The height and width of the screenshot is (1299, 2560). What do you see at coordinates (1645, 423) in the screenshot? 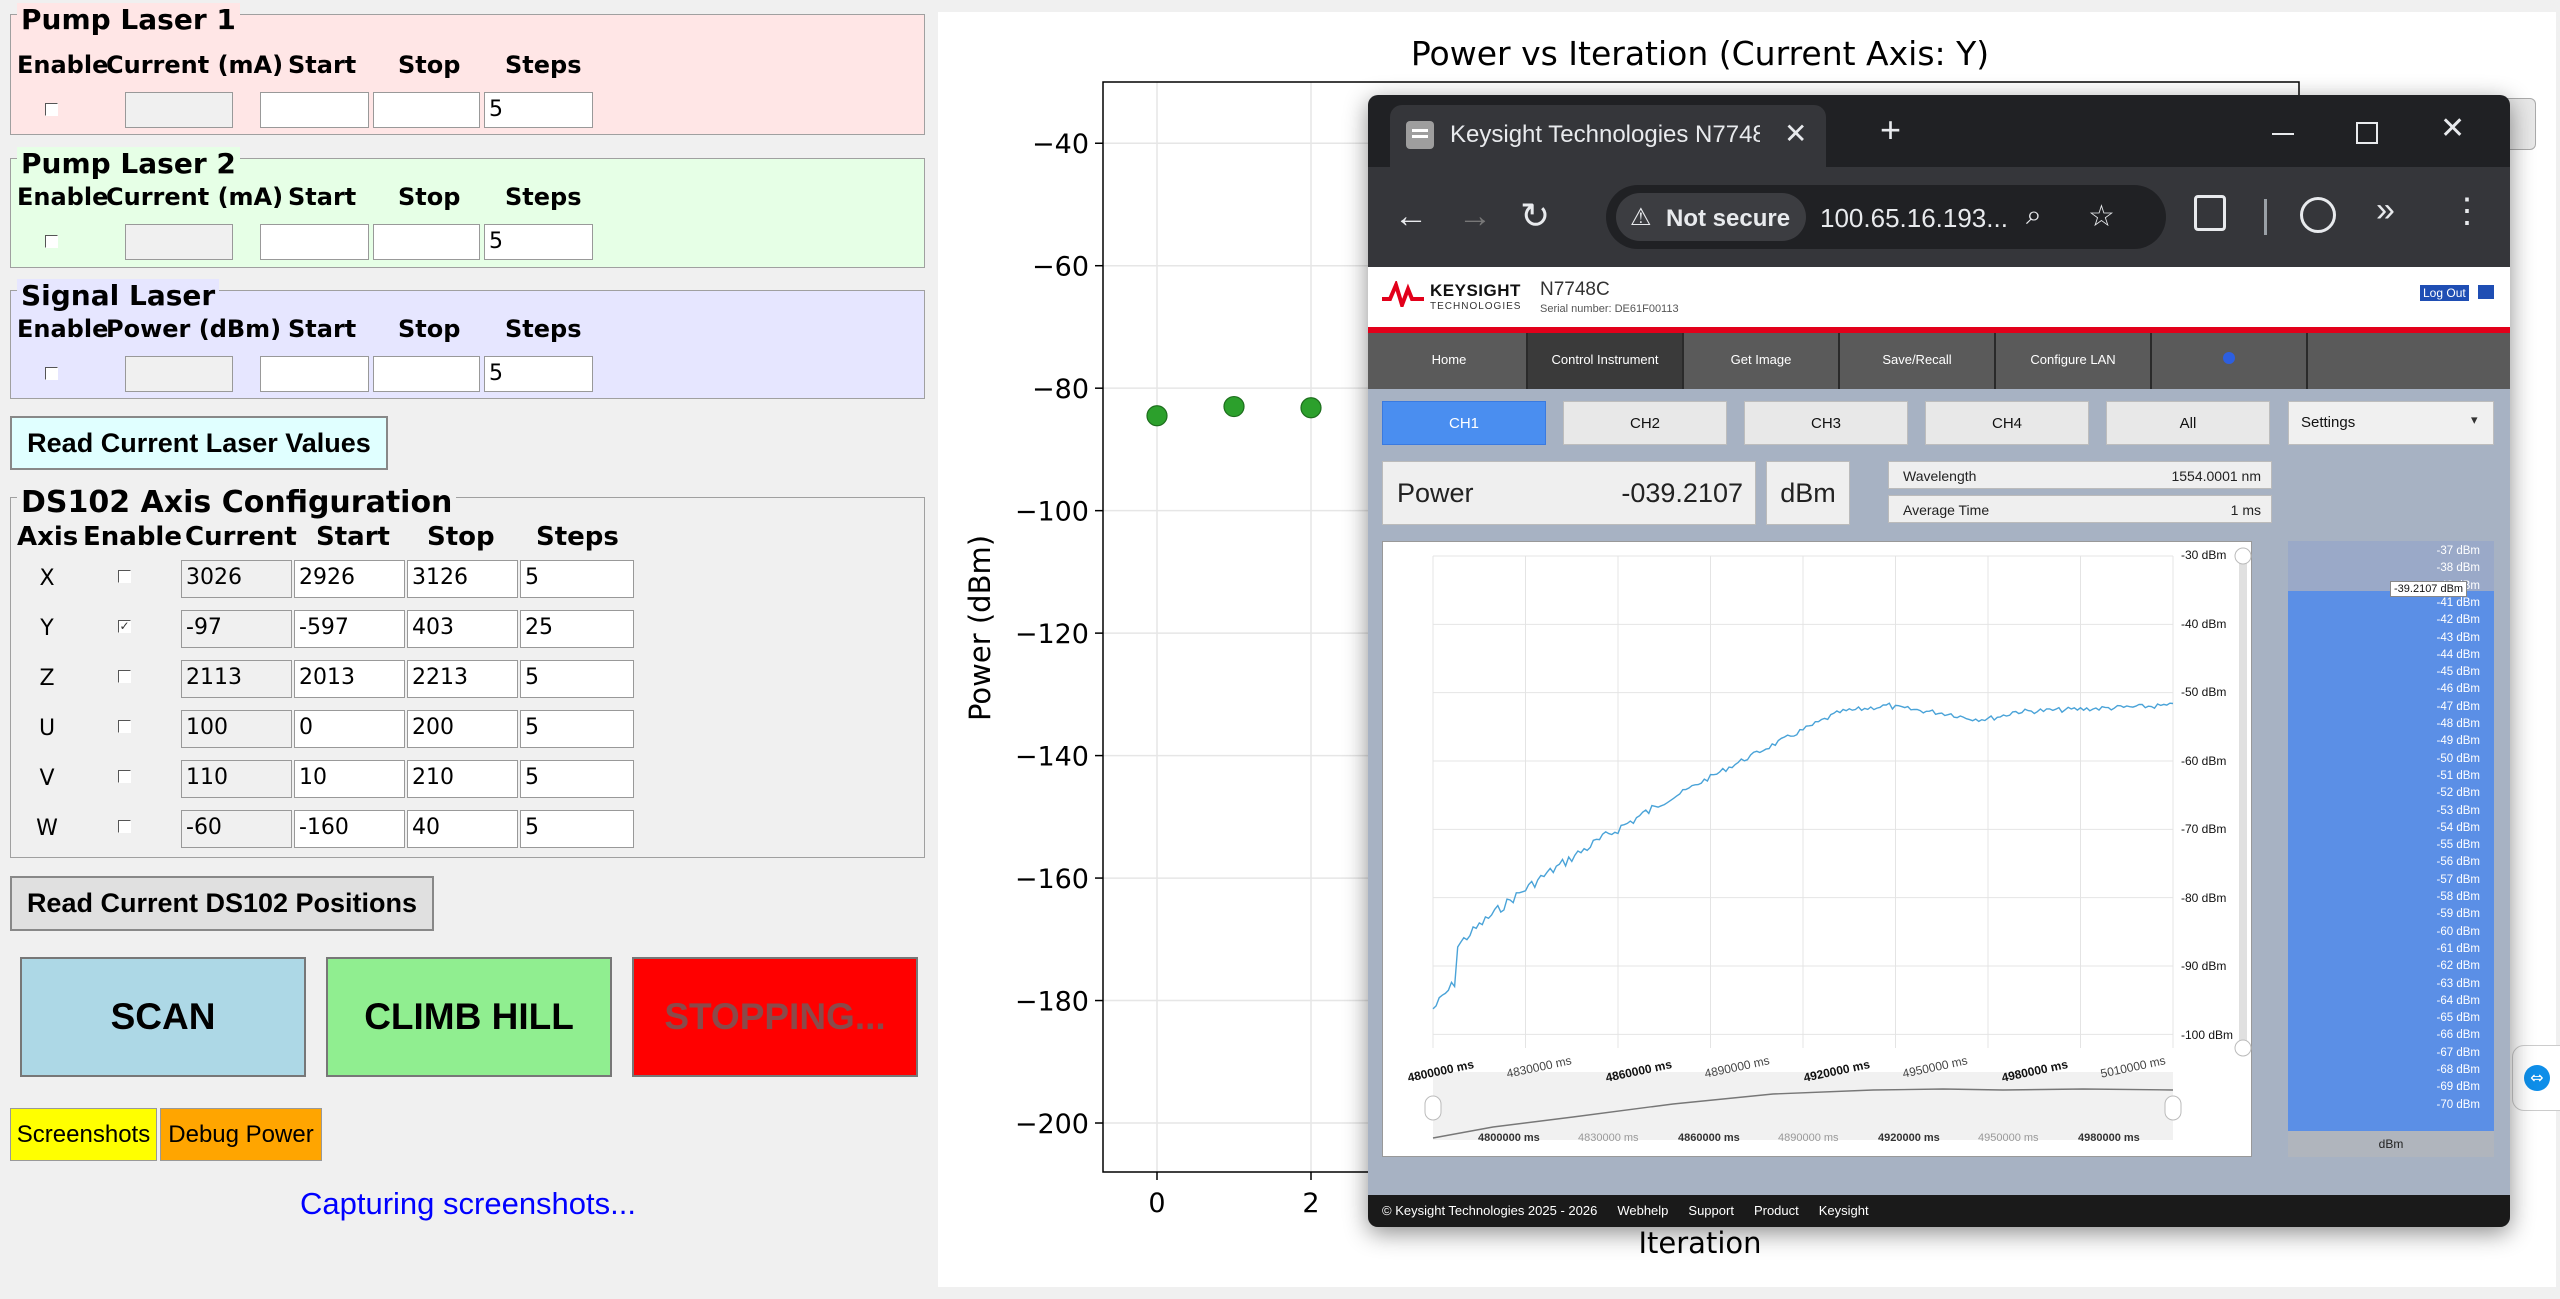
I see `channel-button-ch2: CH2` at bounding box center [1645, 423].